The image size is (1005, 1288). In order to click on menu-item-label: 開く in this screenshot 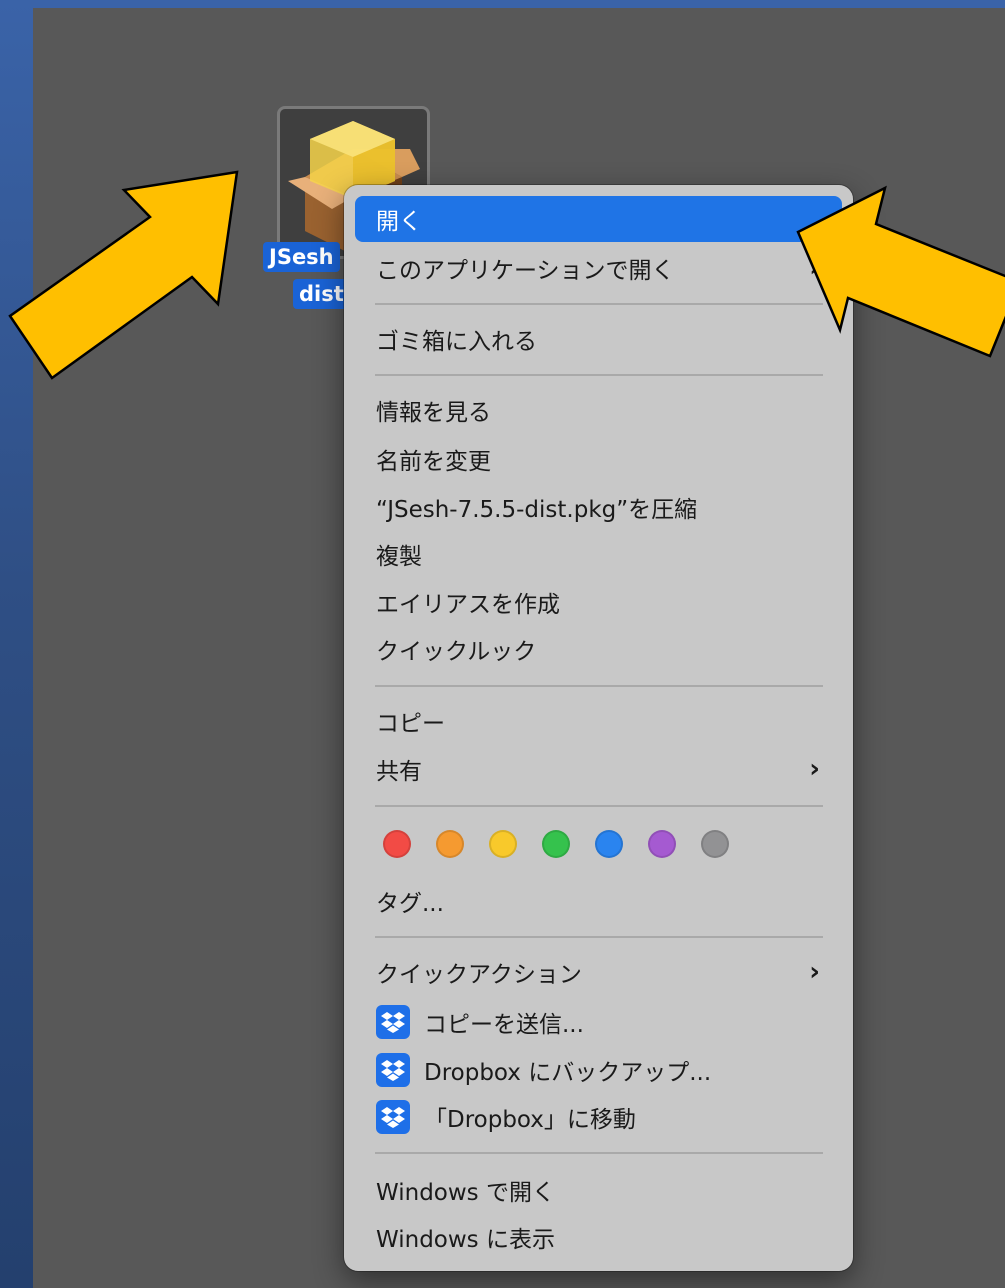, I will do `click(399, 222)`.